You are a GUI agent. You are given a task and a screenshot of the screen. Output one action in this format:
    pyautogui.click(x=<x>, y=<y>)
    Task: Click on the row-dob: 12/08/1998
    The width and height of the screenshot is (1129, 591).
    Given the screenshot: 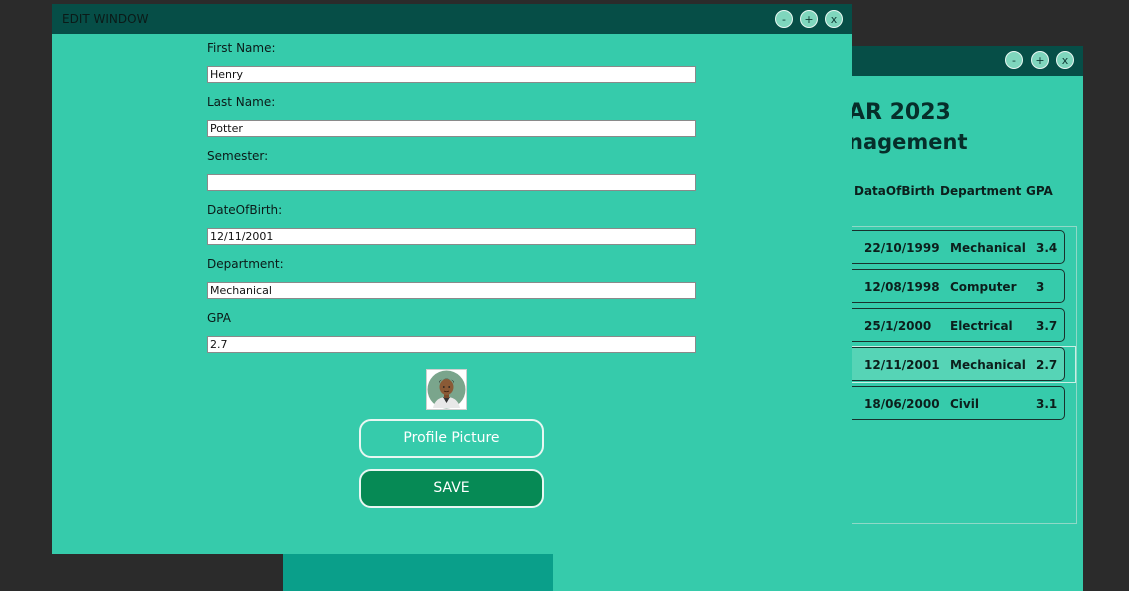 What is the action you would take?
    pyautogui.click(x=902, y=287)
    